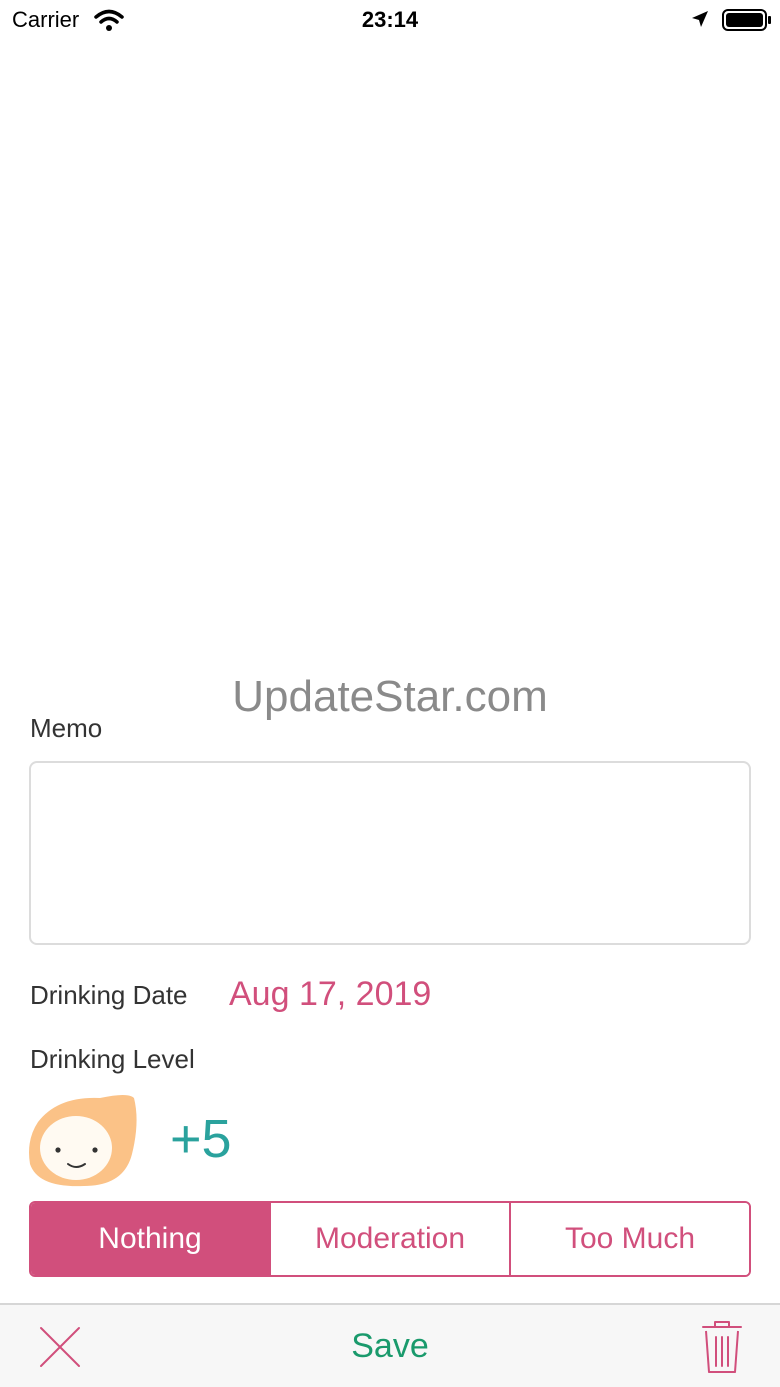 The height and width of the screenshot is (1387, 780). I want to click on drinking-level-selector: Nothing Moderation Too Much, so click(390, 1239).